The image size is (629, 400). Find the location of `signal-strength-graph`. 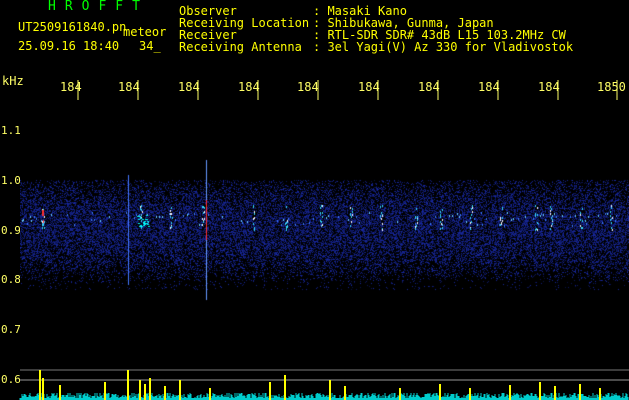

signal-strength-graph is located at coordinates (324, 385).